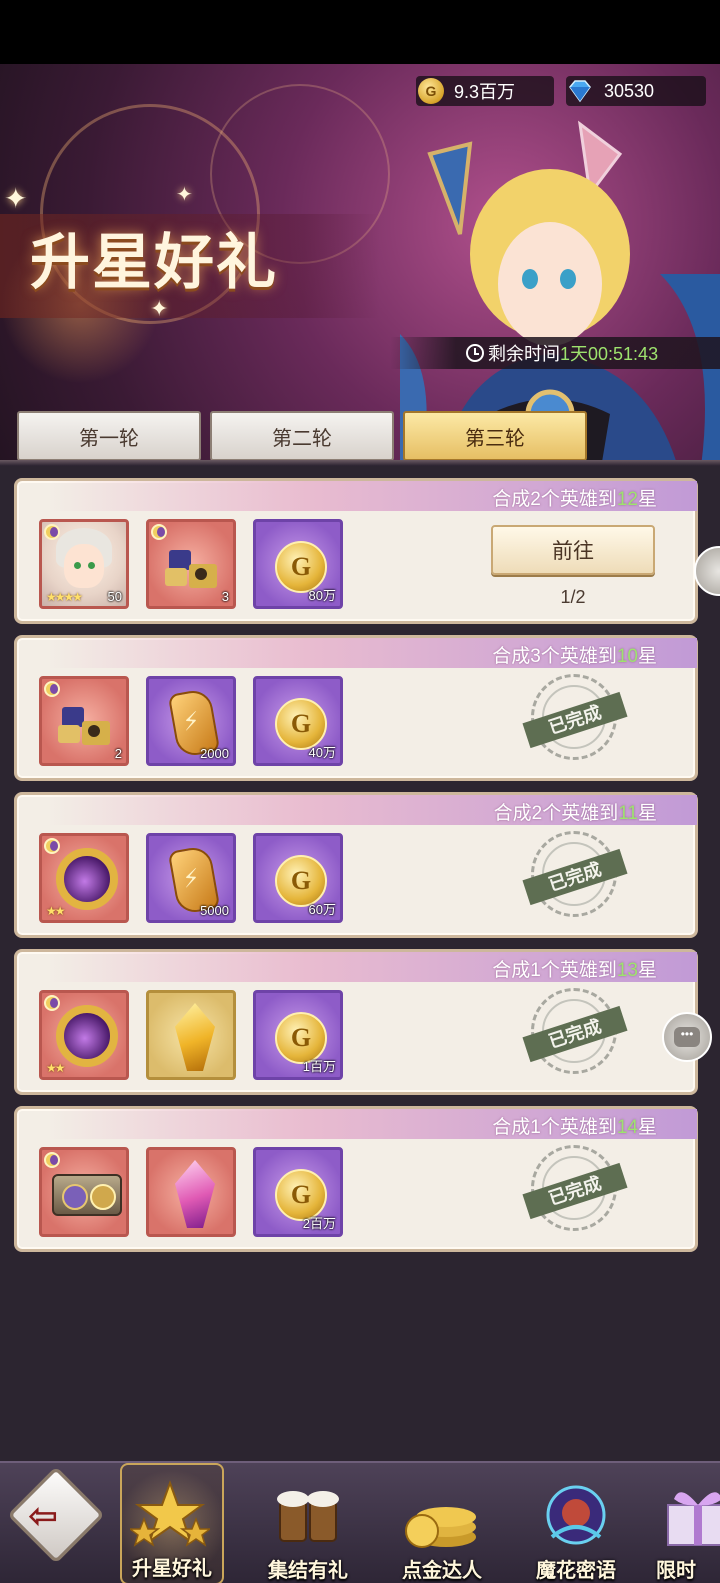 This screenshot has height=1583, width=720. I want to click on task-header: 合成1个英雄到13星, so click(372, 967).